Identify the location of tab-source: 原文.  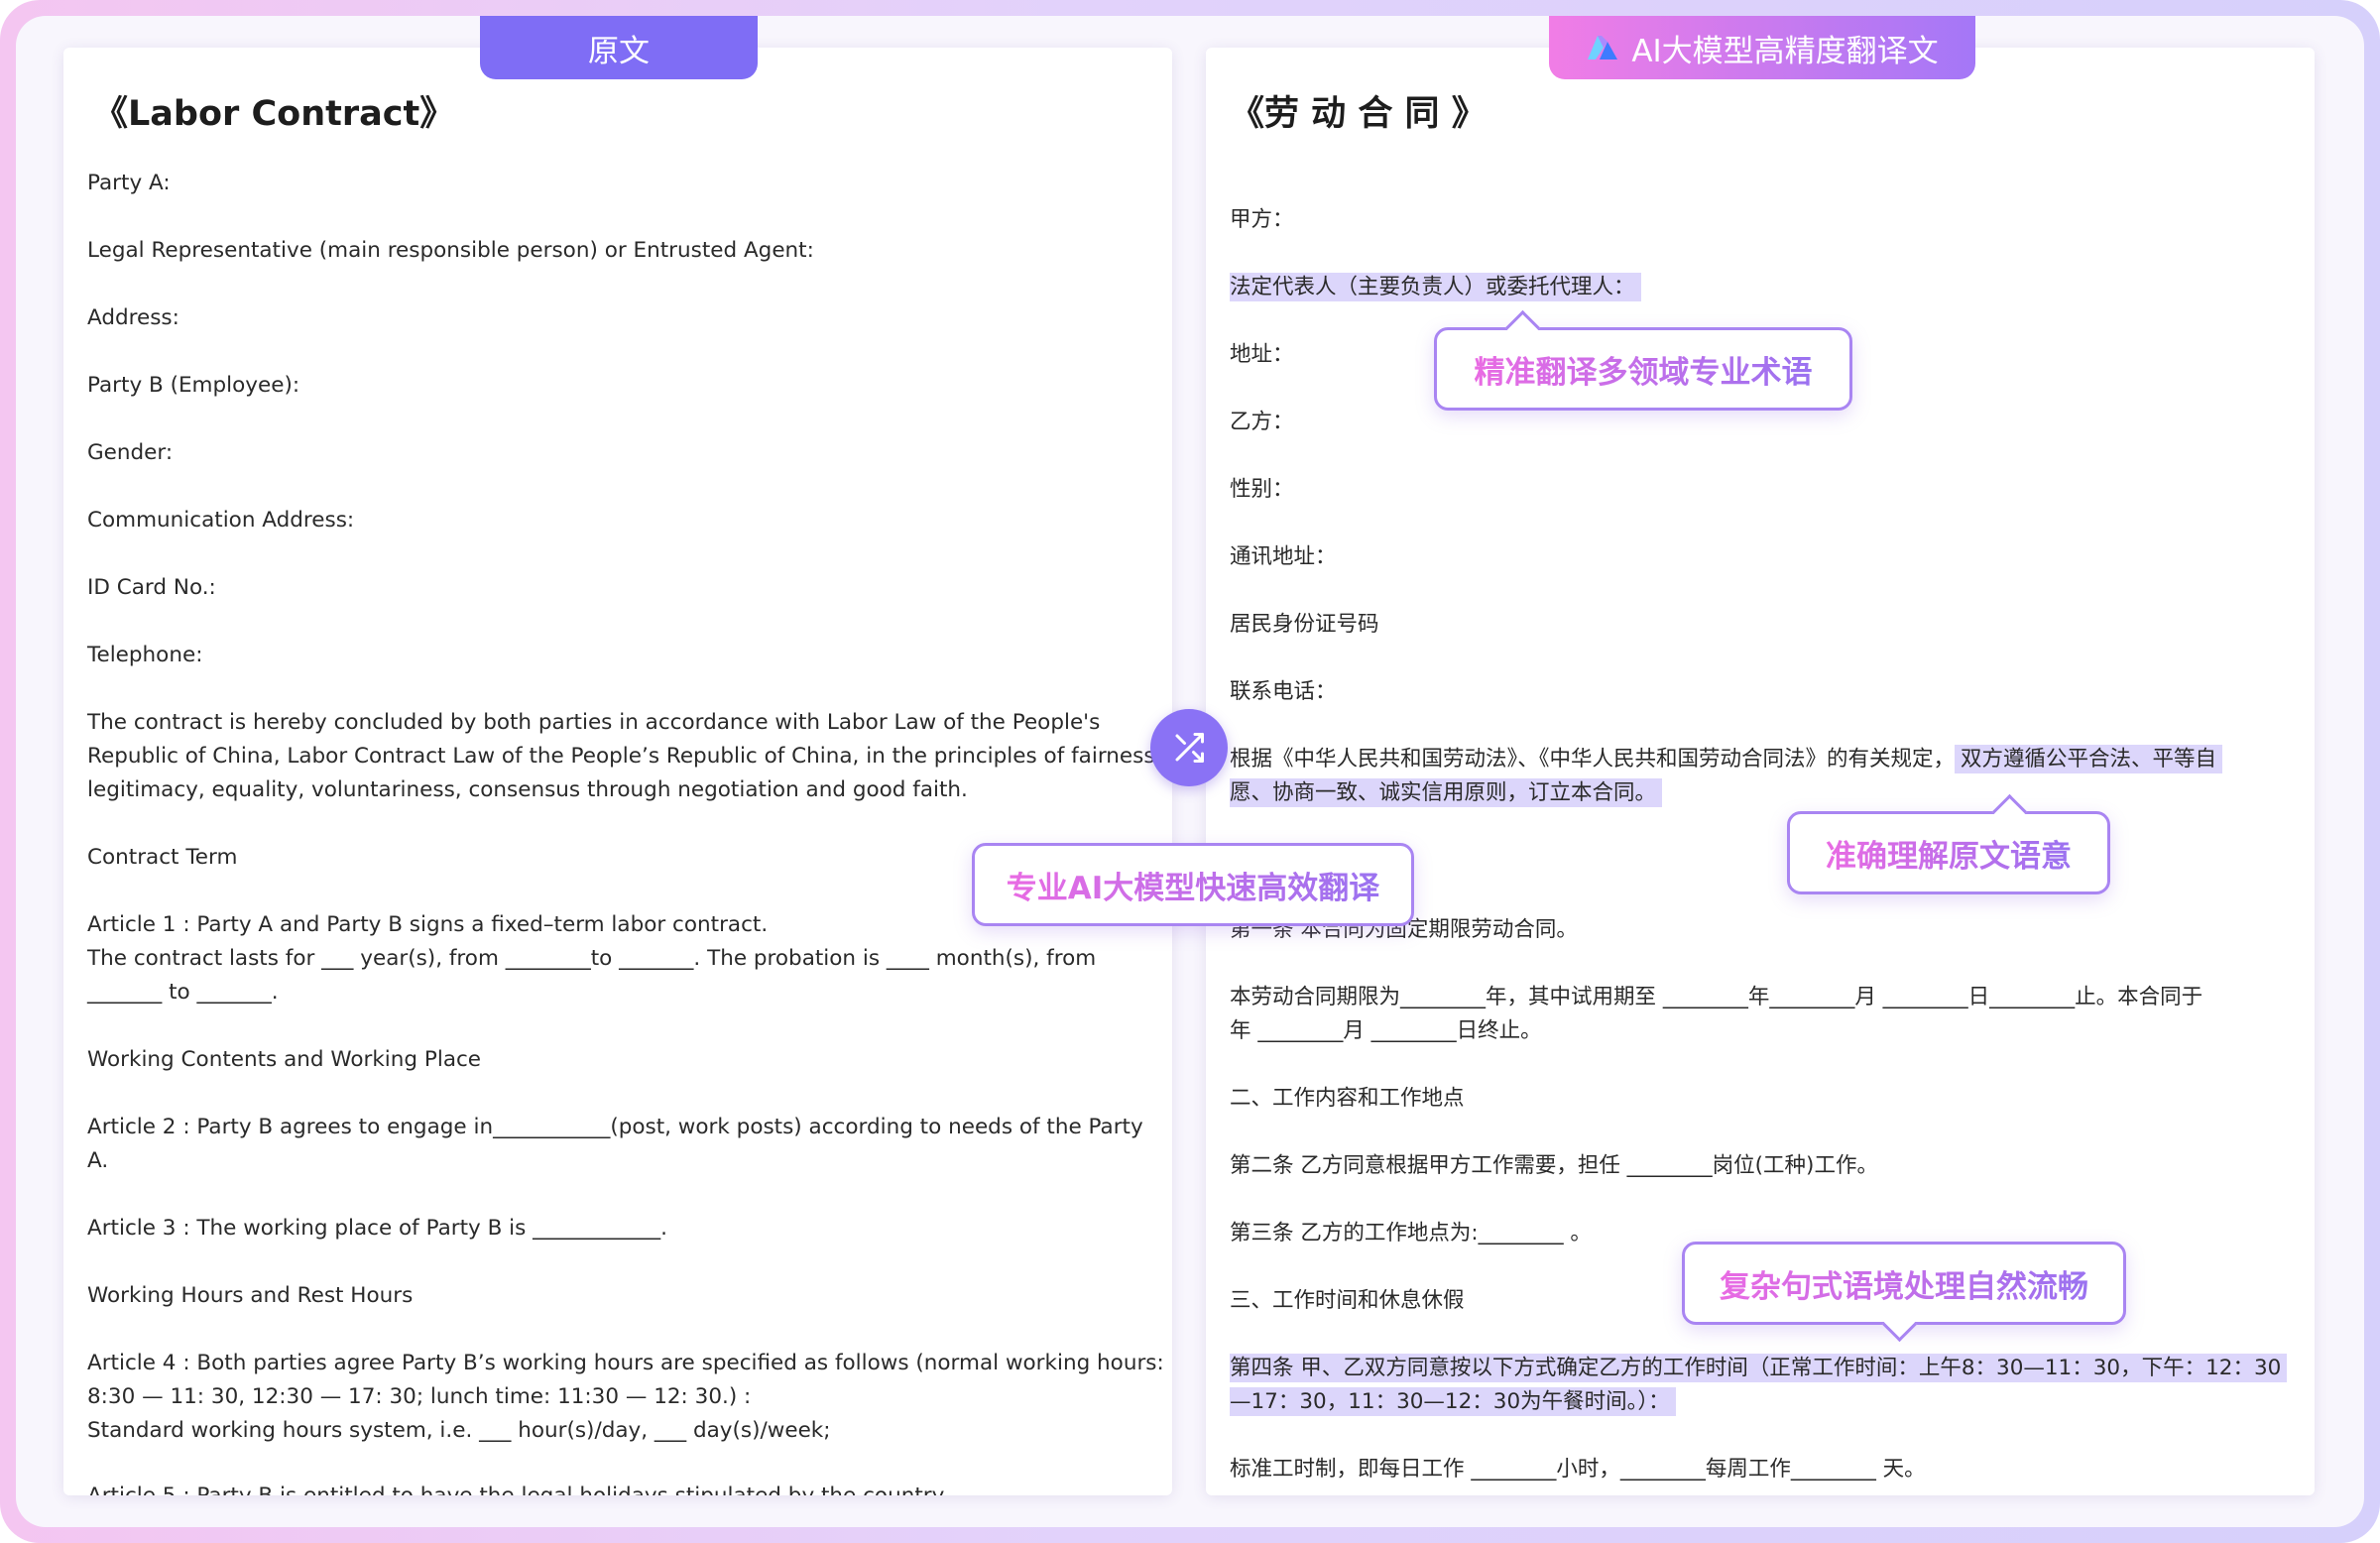
(619, 47).